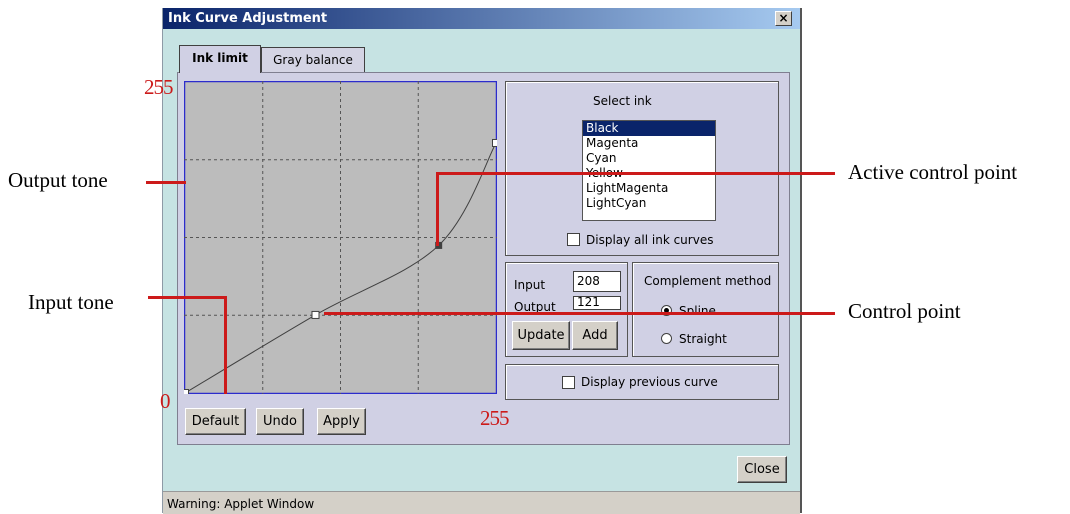  I want to click on input-output-group: Input 208 Output 121 Update Add, so click(566, 309).